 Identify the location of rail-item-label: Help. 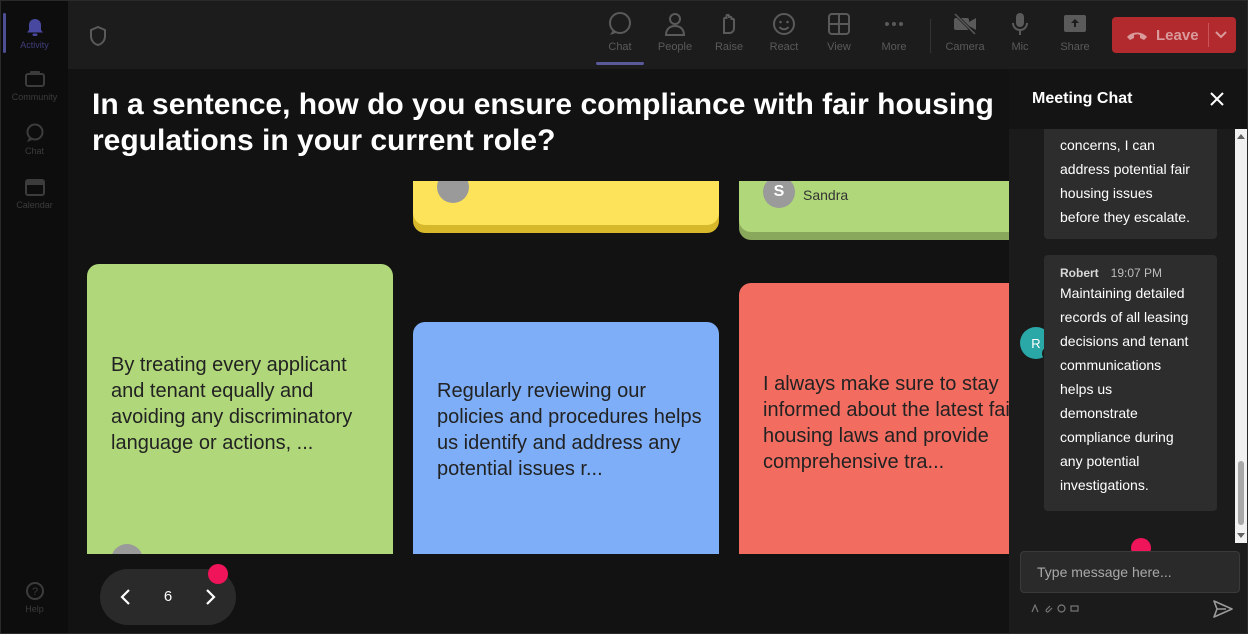
(34, 608).